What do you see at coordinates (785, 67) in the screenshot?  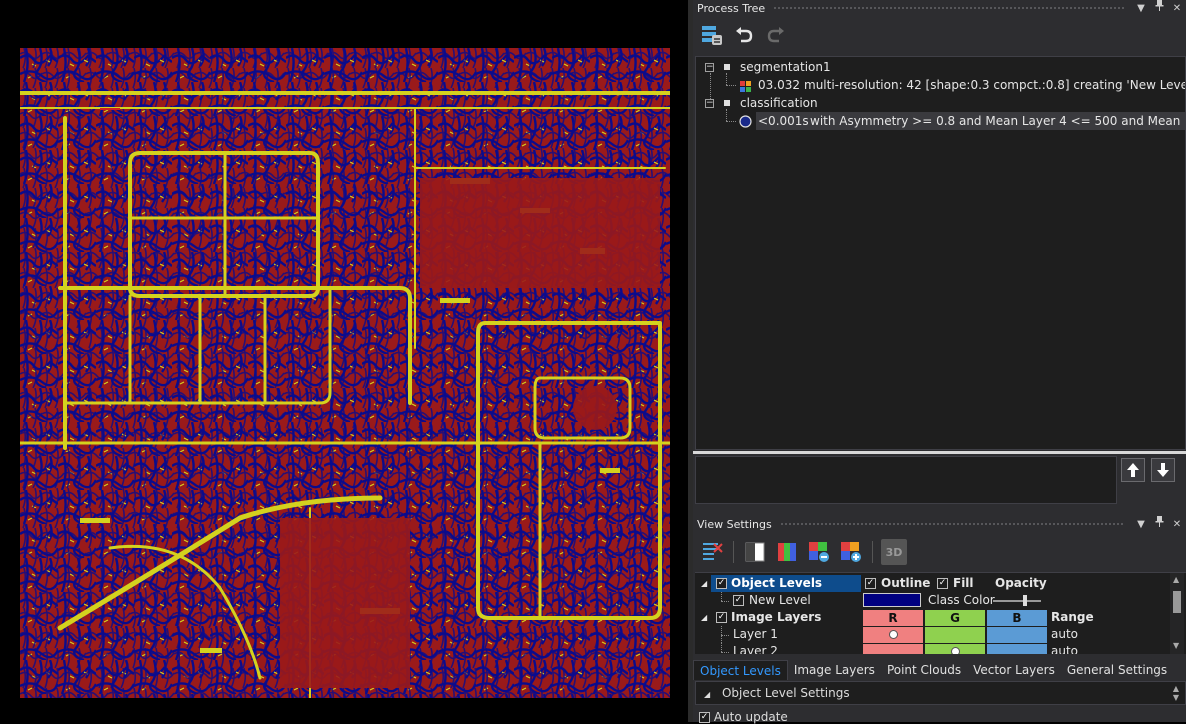 I see `tree-node-label: segmentation1` at bounding box center [785, 67].